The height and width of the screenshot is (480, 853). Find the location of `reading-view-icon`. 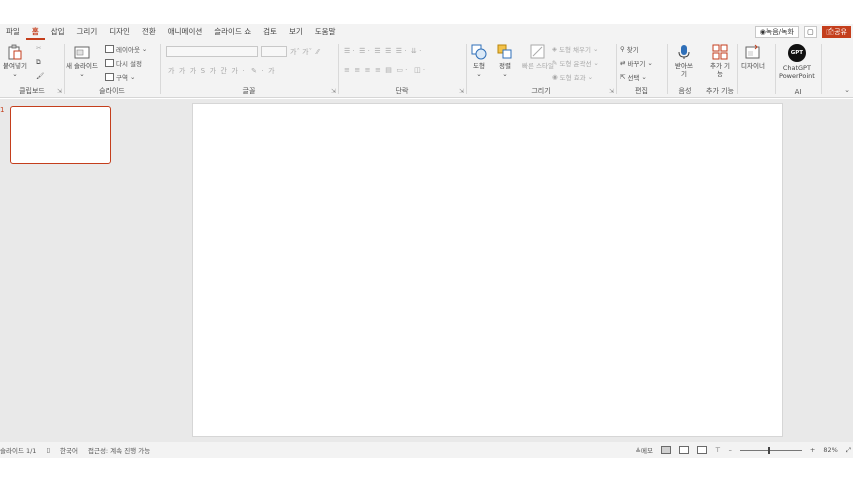

reading-view-icon is located at coordinates (701, 450).